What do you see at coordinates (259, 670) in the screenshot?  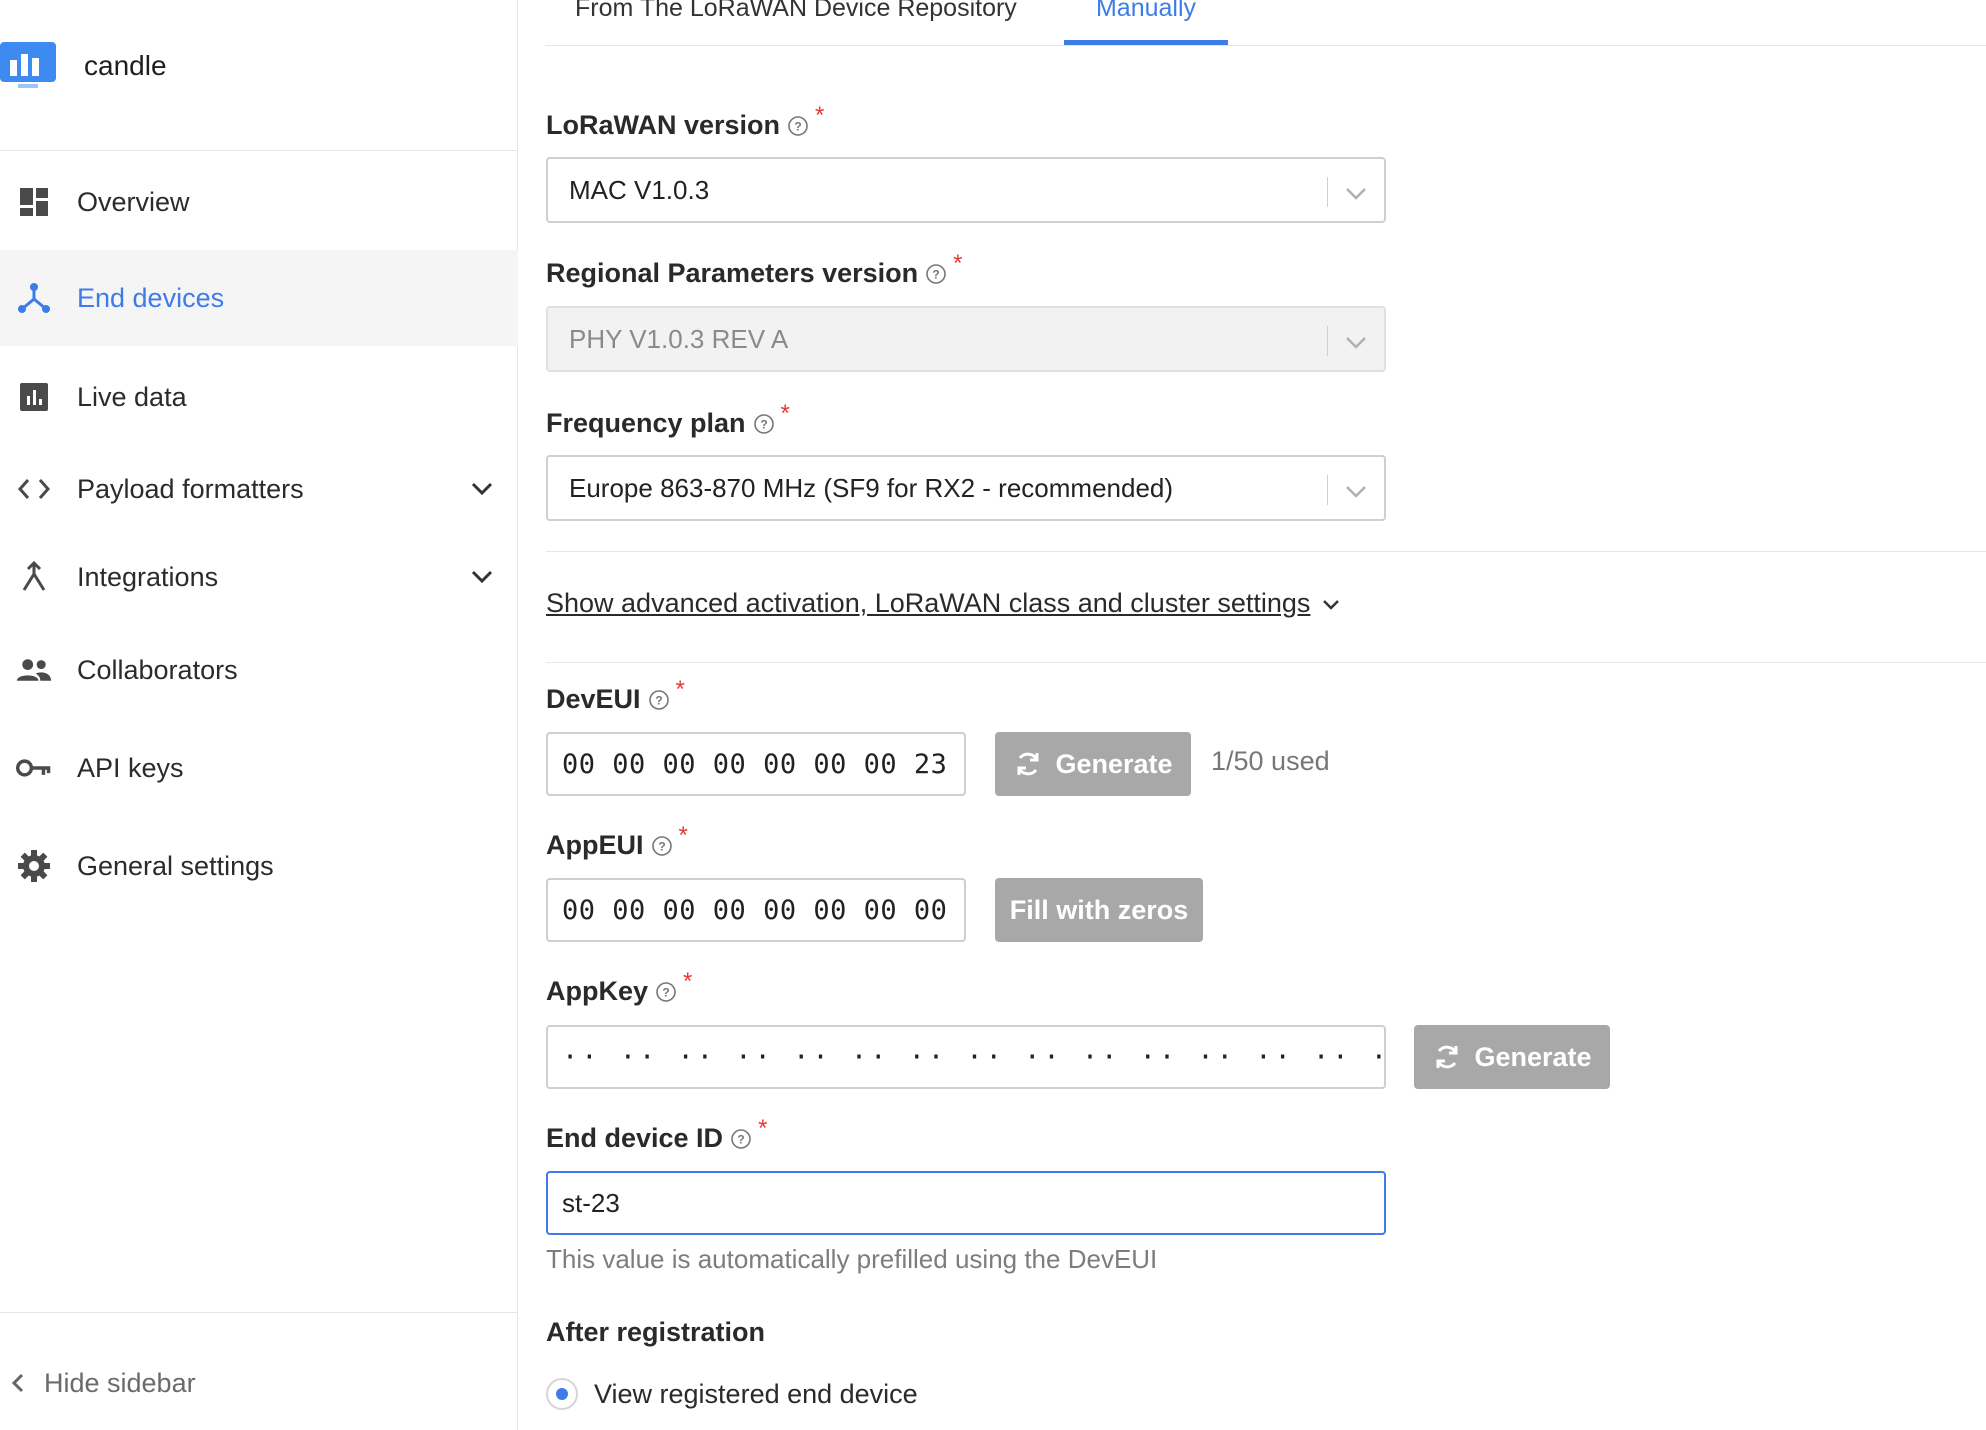 I see `sidebar-item-collaborators: Collaborators` at bounding box center [259, 670].